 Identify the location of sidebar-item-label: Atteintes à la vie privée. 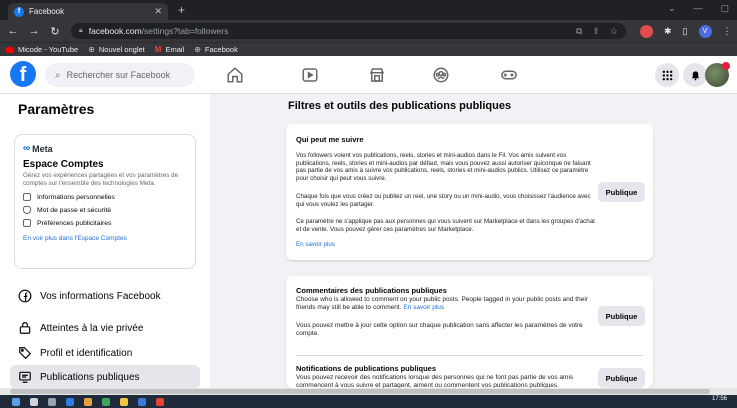
(92, 328).